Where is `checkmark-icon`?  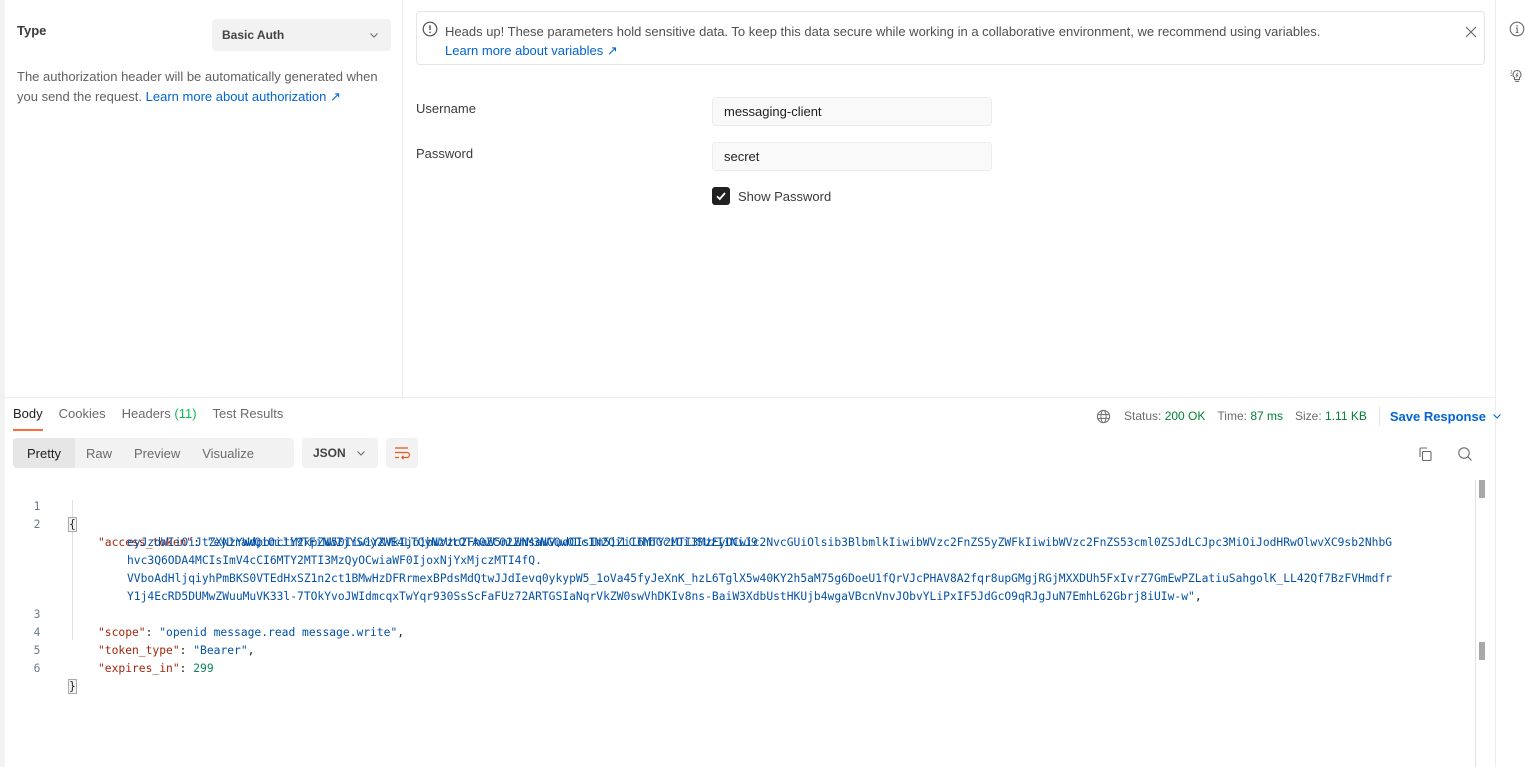 checkmark-icon is located at coordinates (721, 196).